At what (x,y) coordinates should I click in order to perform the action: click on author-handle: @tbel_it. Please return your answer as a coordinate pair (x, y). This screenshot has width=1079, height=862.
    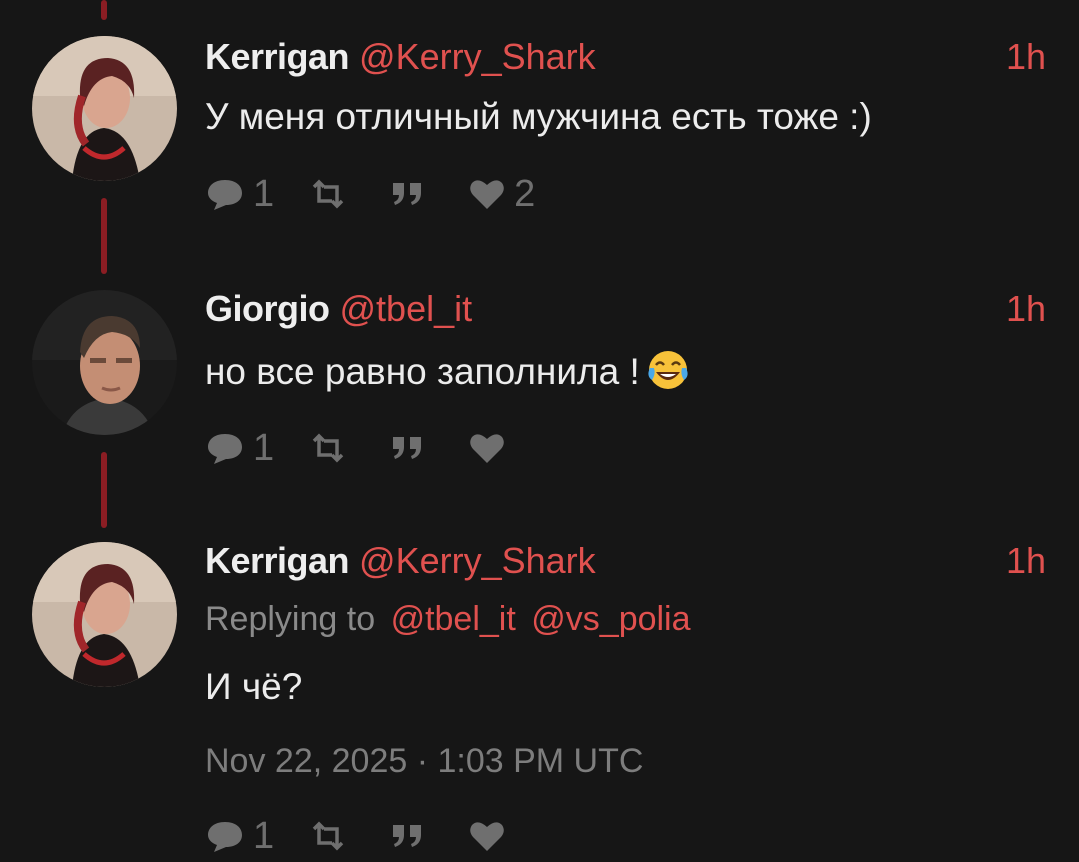
    Looking at the image, I should click on (406, 308).